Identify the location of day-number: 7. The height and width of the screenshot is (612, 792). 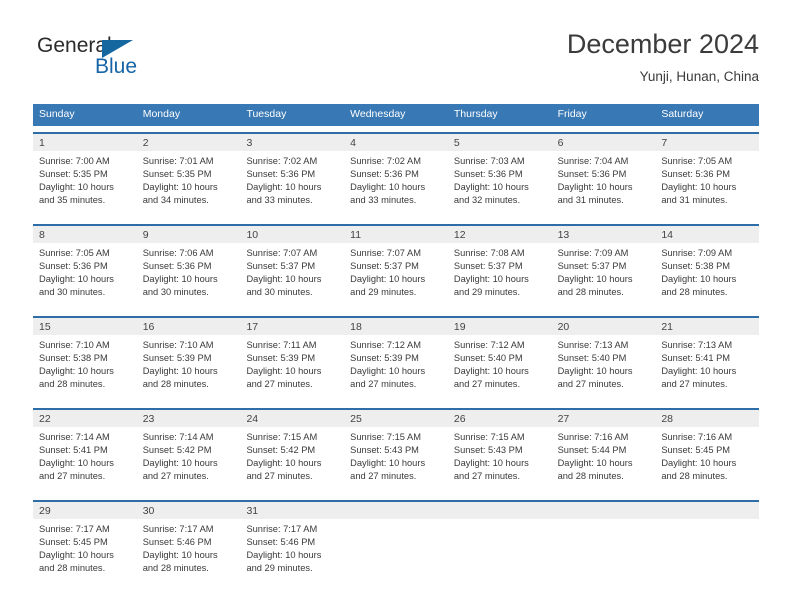
(707, 142).